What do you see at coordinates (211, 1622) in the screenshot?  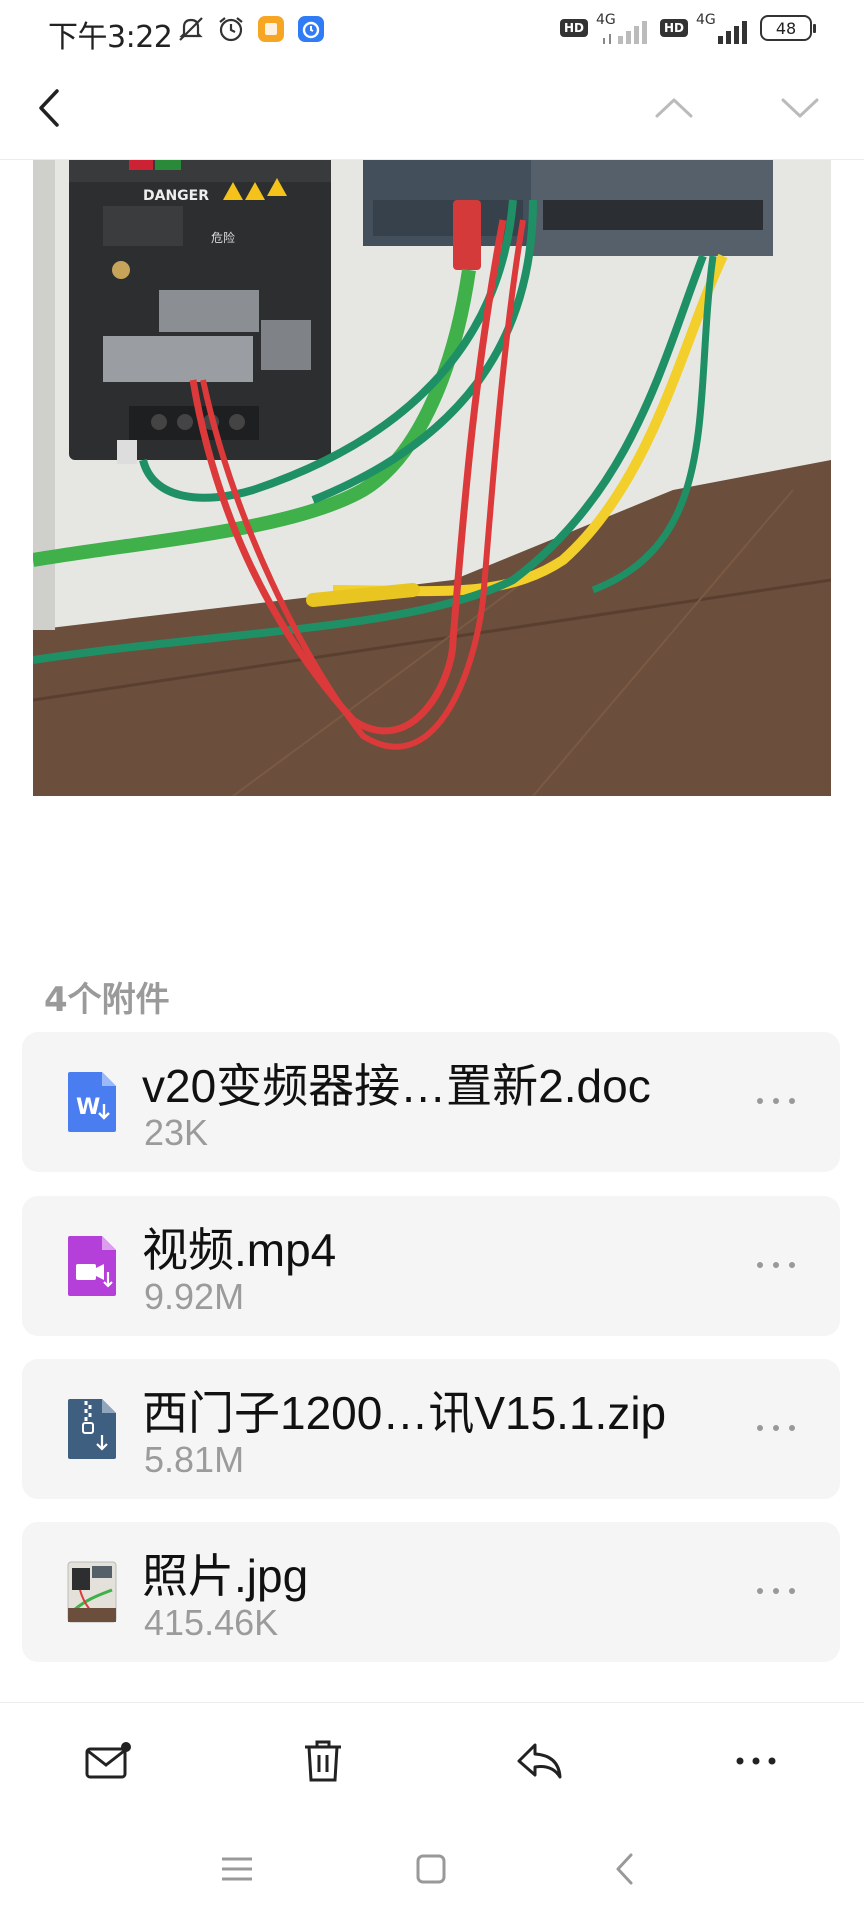 I see `attachment-size: 415.46K` at bounding box center [211, 1622].